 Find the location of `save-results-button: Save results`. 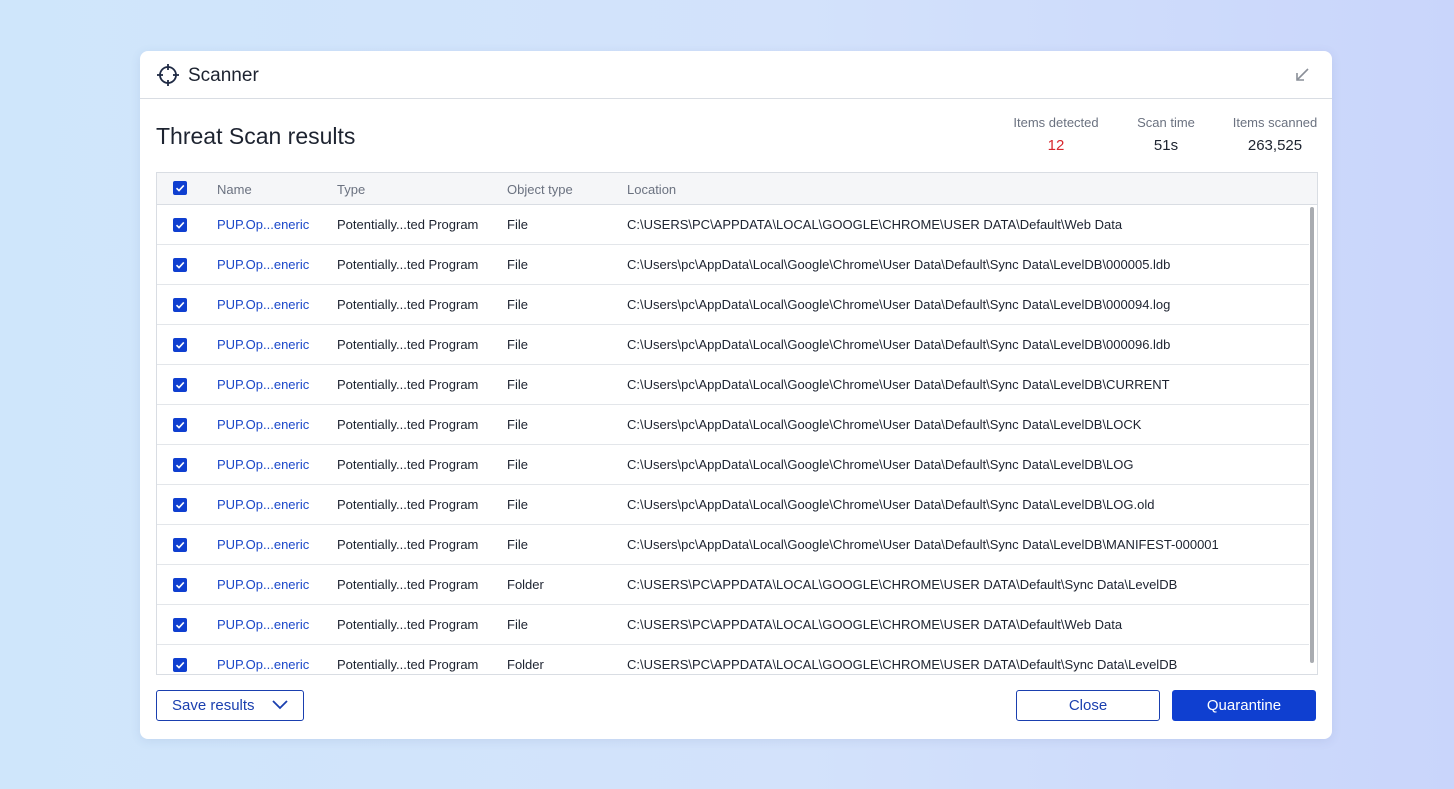

save-results-button: Save results is located at coordinates (230, 705).